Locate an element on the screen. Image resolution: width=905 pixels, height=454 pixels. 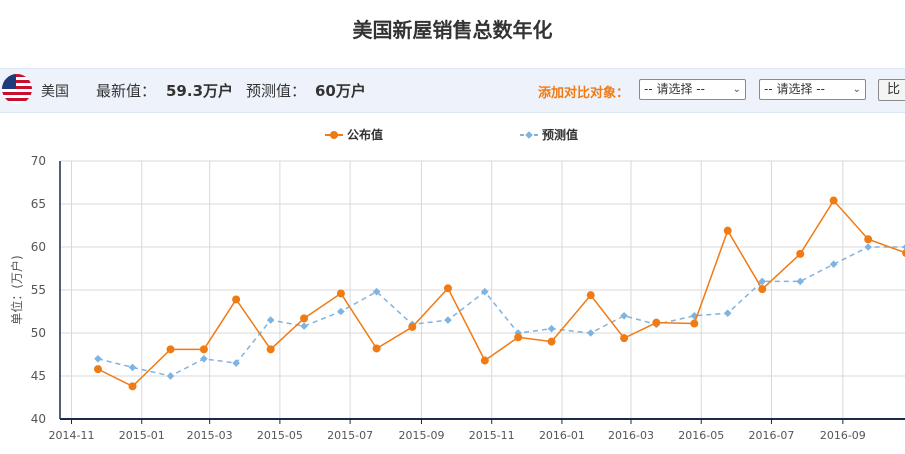
country-name: 美国 is located at coordinates (55, 92).